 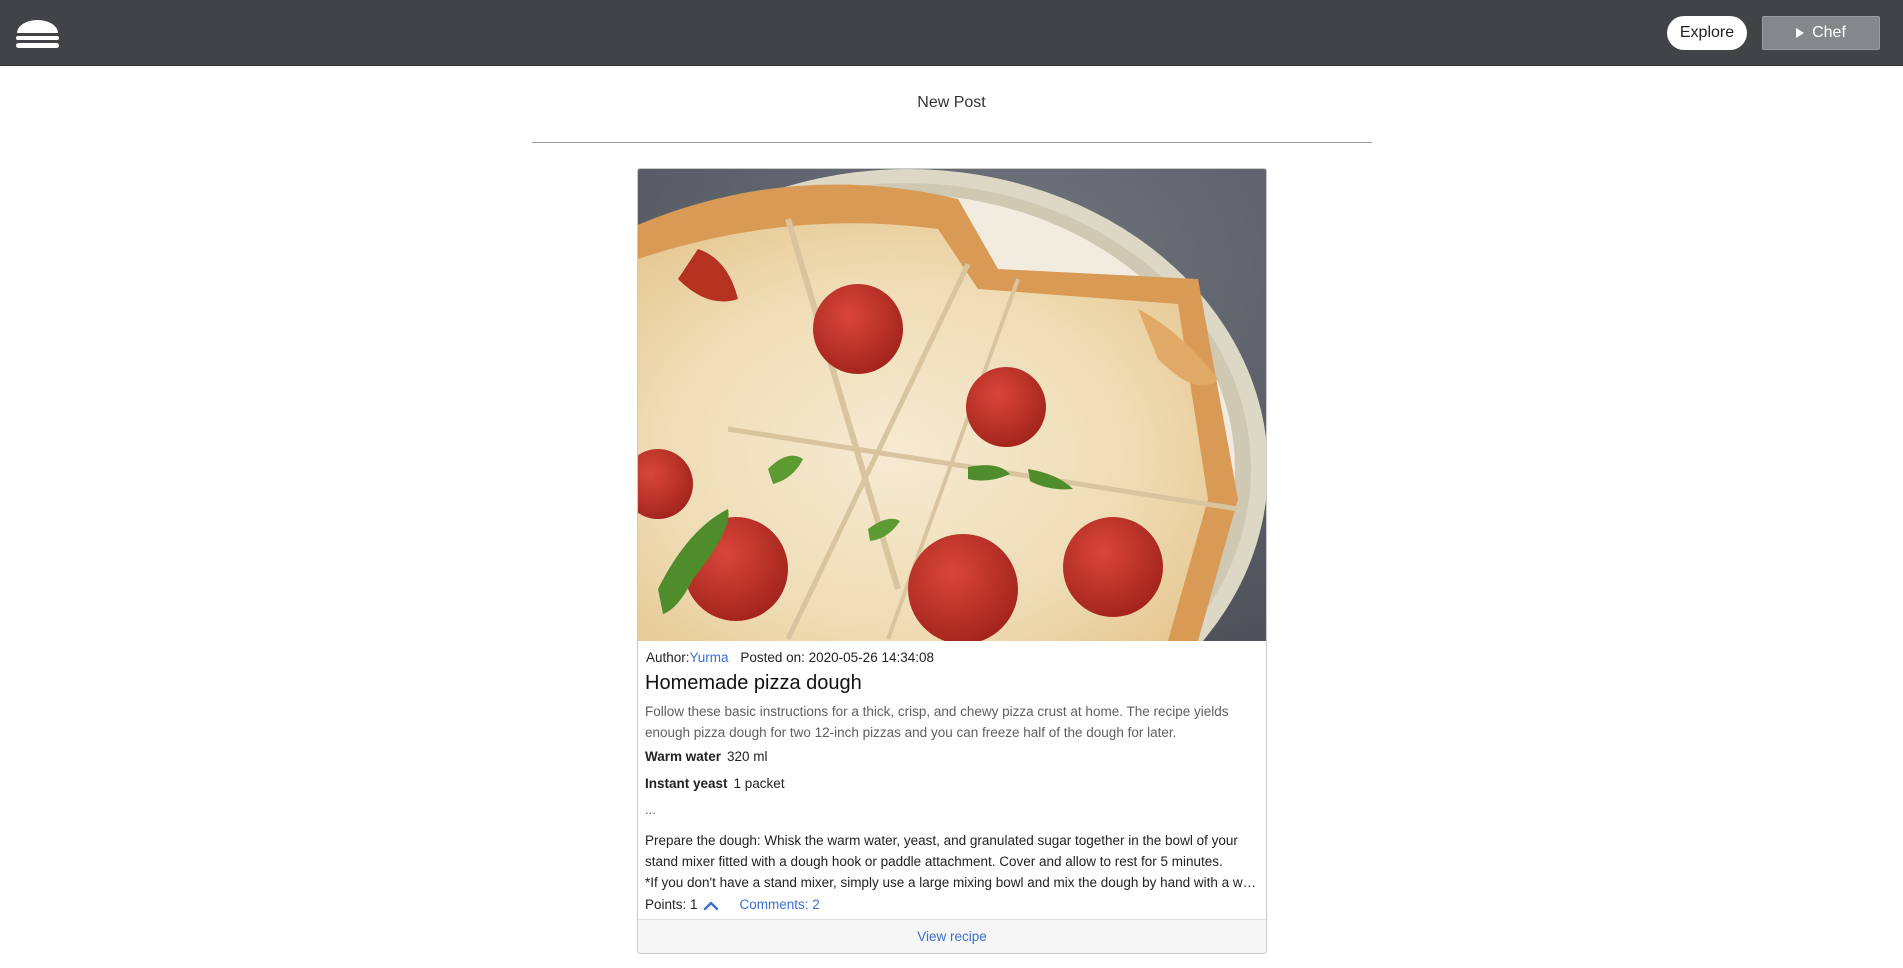 I want to click on ingredient-row: Warm water 320 ml, so click(x=706, y=756).